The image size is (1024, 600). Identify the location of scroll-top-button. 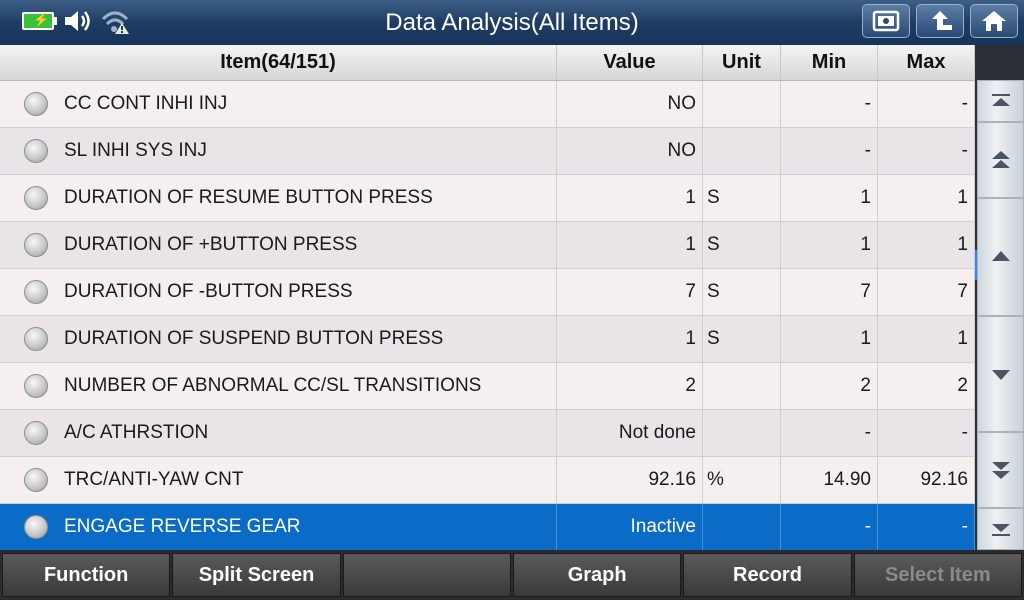
(1000, 101).